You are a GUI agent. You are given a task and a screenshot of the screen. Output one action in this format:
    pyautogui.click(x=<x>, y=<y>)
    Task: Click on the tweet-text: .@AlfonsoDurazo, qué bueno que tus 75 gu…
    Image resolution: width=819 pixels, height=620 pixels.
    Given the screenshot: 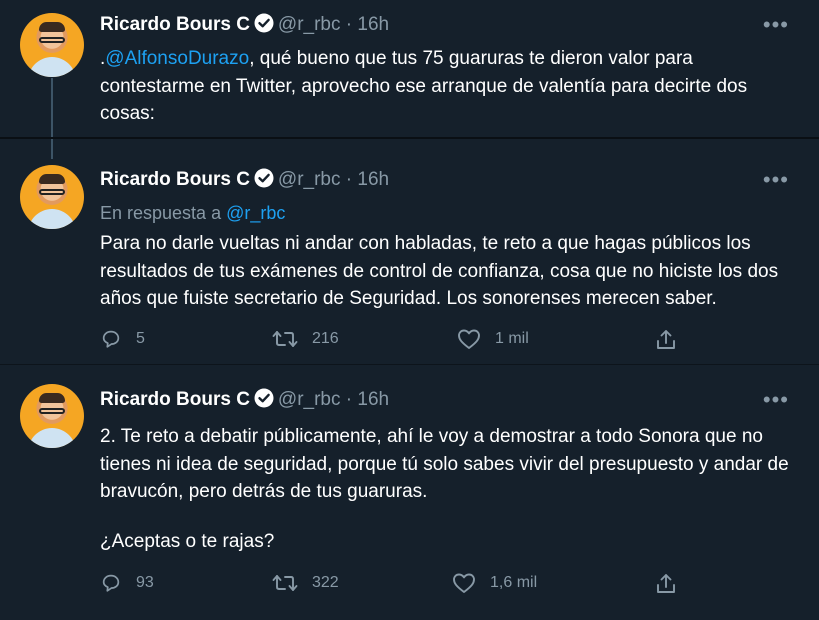 What is the action you would take?
    pyautogui.click(x=450, y=86)
    